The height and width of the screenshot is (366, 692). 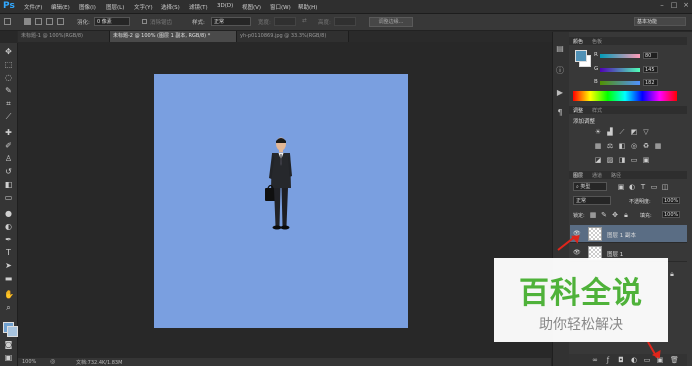 What do you see at coordinates (115, 7) in the screenshot?
I see `menu-layer: 图层(L)` at bounding box center [115, 7].